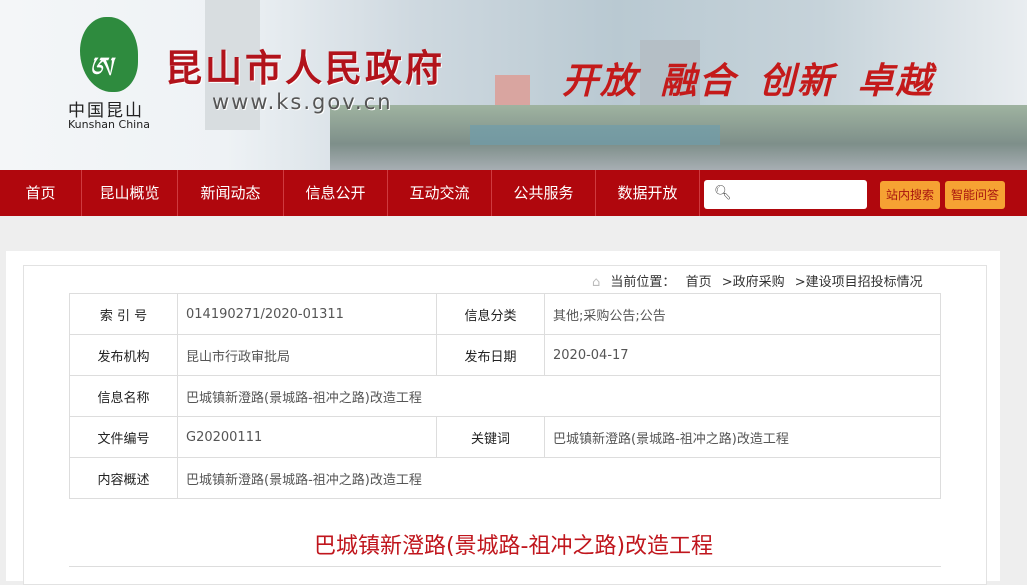 The width and height of the screenshot is (1027, 585). I want to click on logo-en-text: Kunshan China, so click(109, 124).